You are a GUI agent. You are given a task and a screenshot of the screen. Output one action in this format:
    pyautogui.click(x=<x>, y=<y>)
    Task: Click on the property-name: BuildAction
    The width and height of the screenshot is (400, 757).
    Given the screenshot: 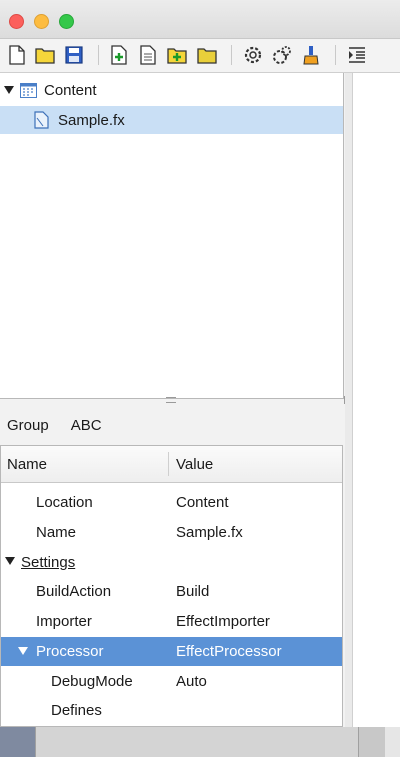 What is the action you would take?
    pyautogui.click(x=74, y=592)
    